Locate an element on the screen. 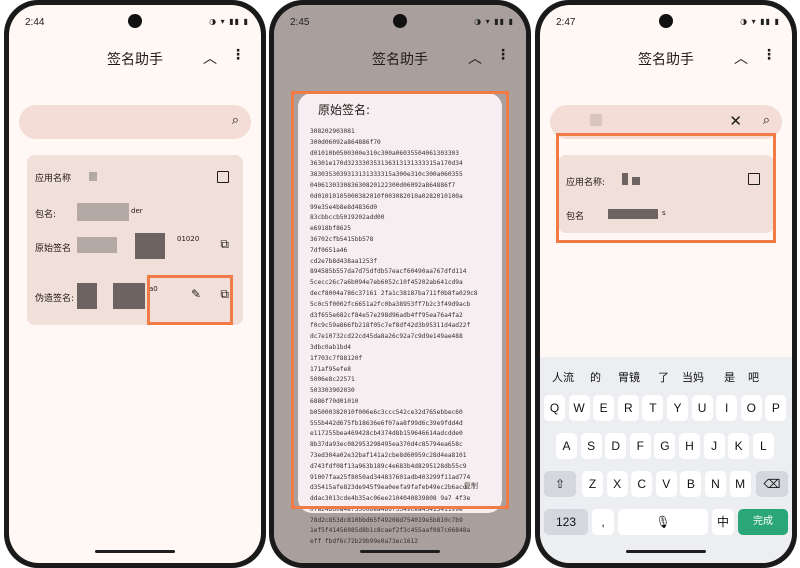 This screenshot has width=800, height=568. candidate-word: 的 is located at coordinates (595, 377).